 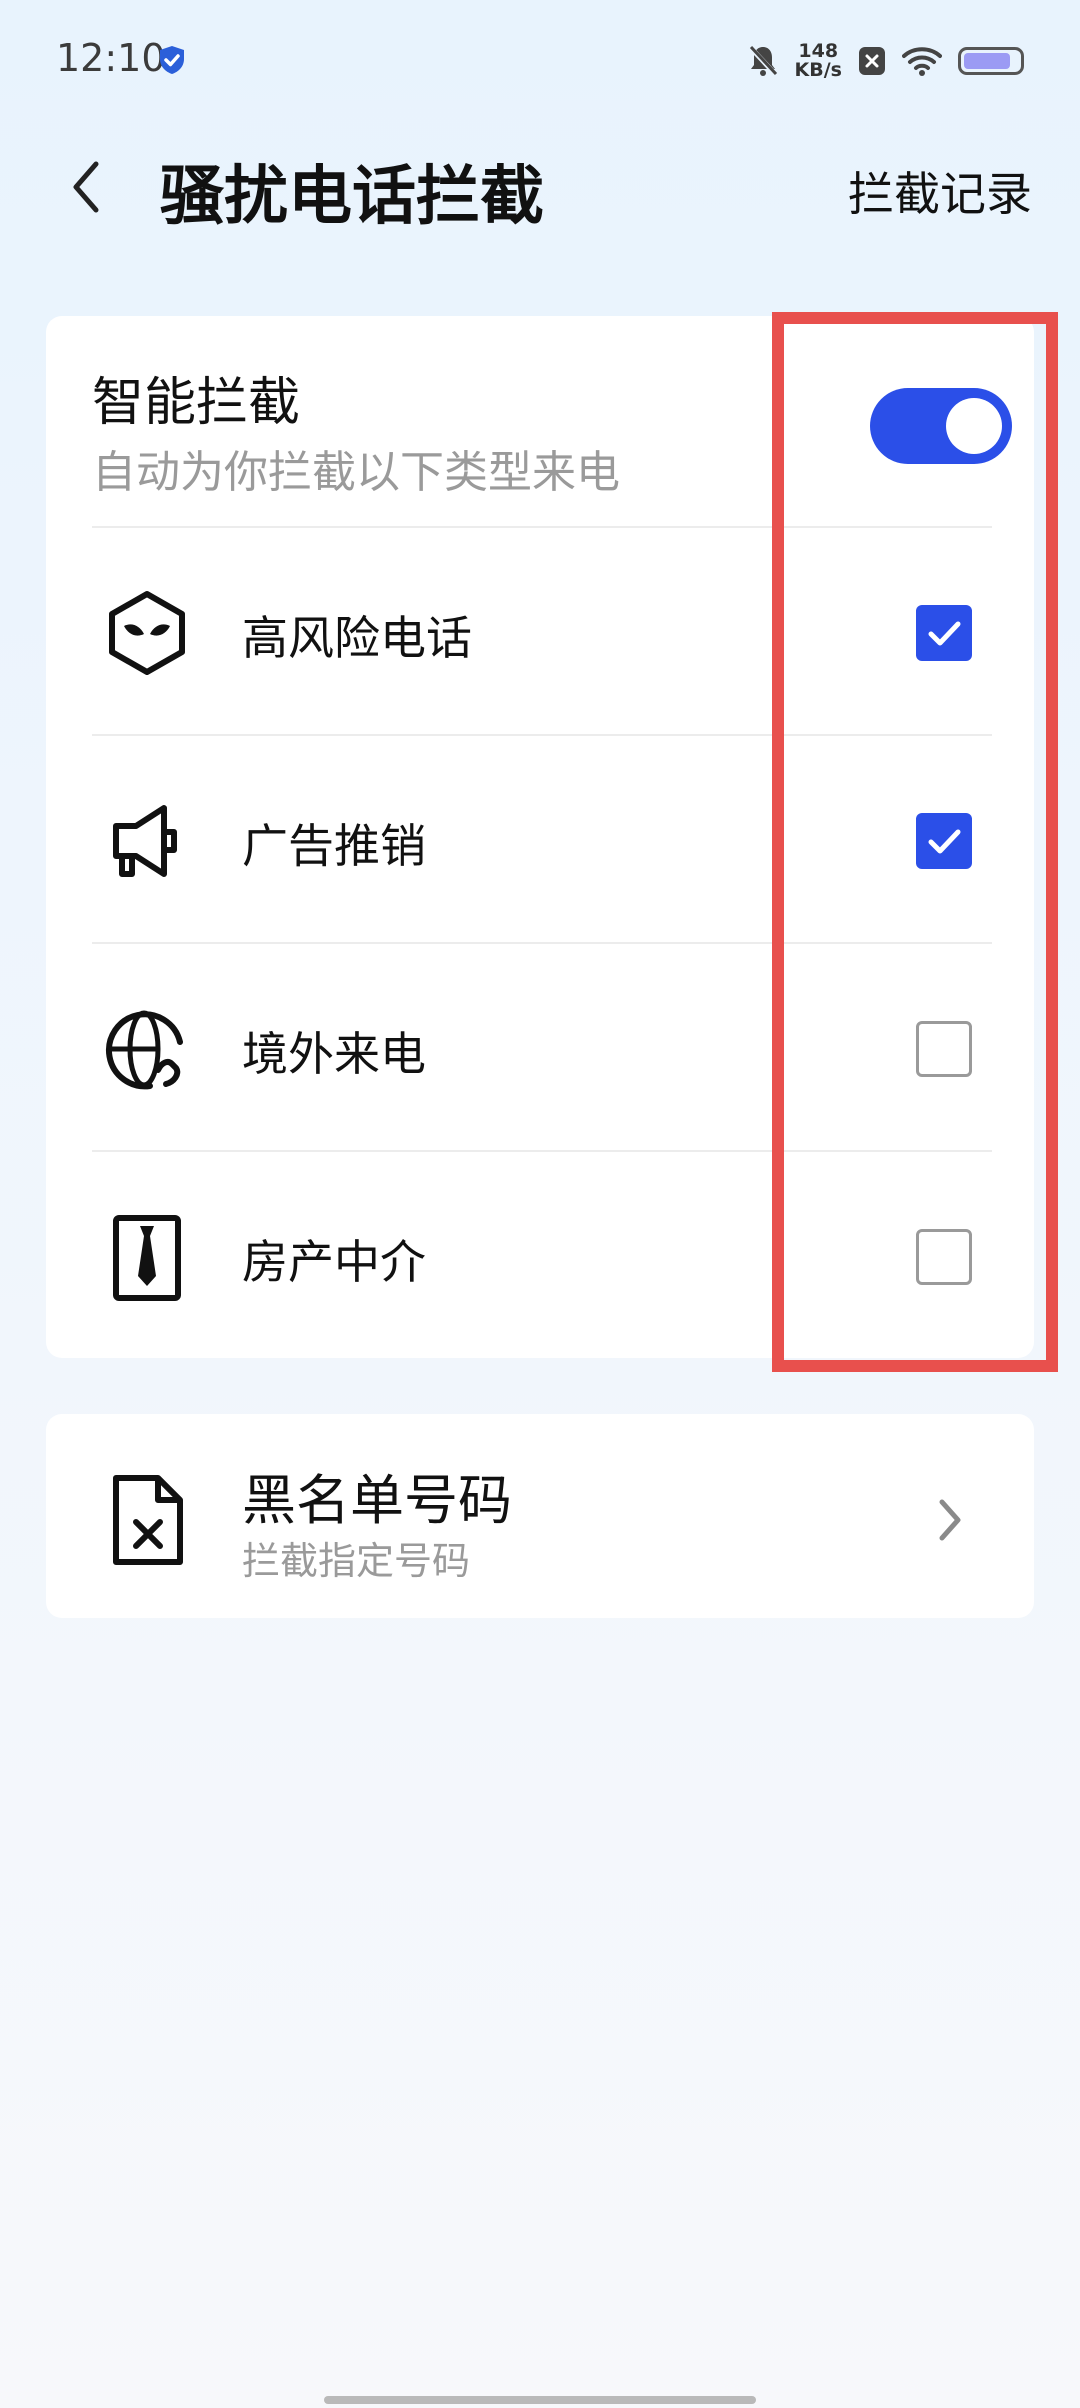 I want to click on wifi-icon, so click(x=922, y=61).